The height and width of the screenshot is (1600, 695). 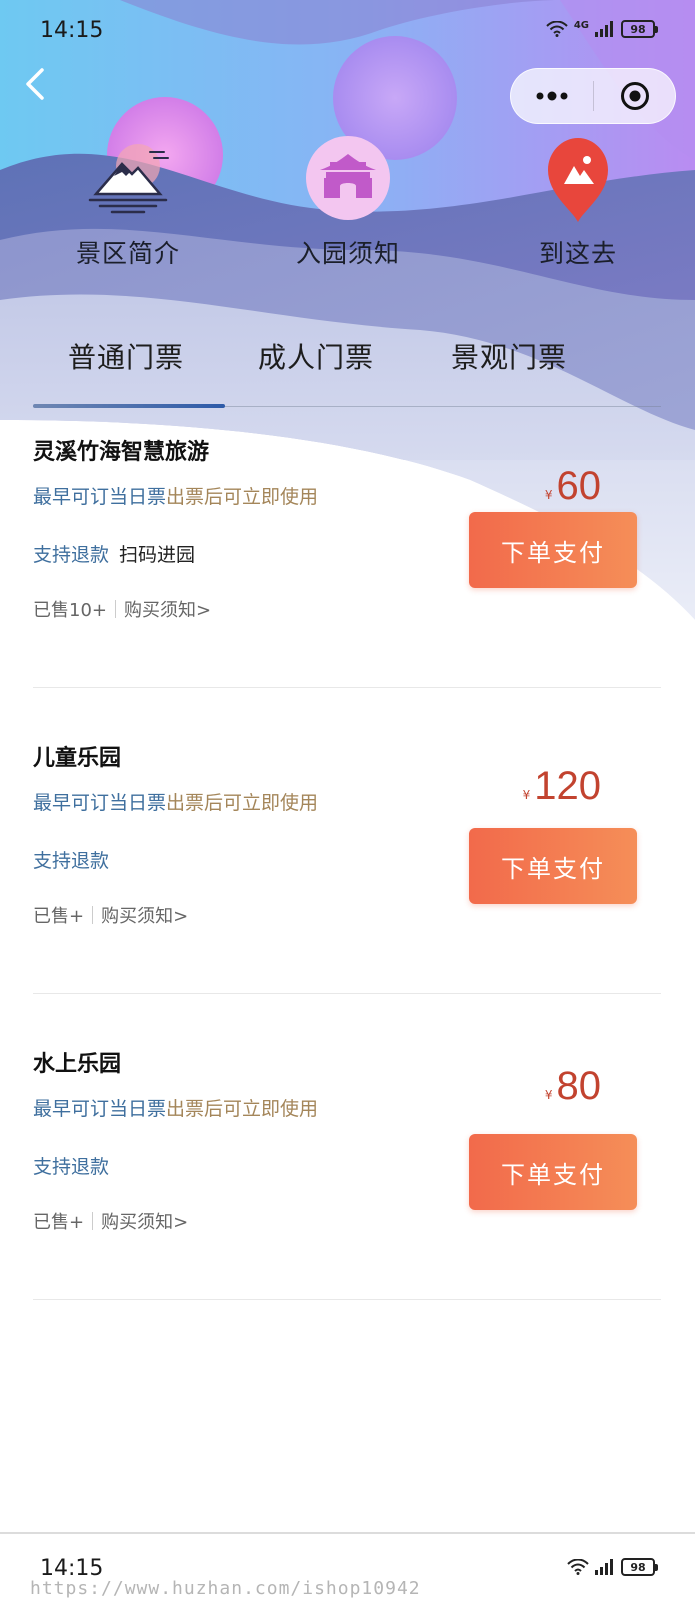 I want to click on chevron-left-icon, so click(x=35, y=84).